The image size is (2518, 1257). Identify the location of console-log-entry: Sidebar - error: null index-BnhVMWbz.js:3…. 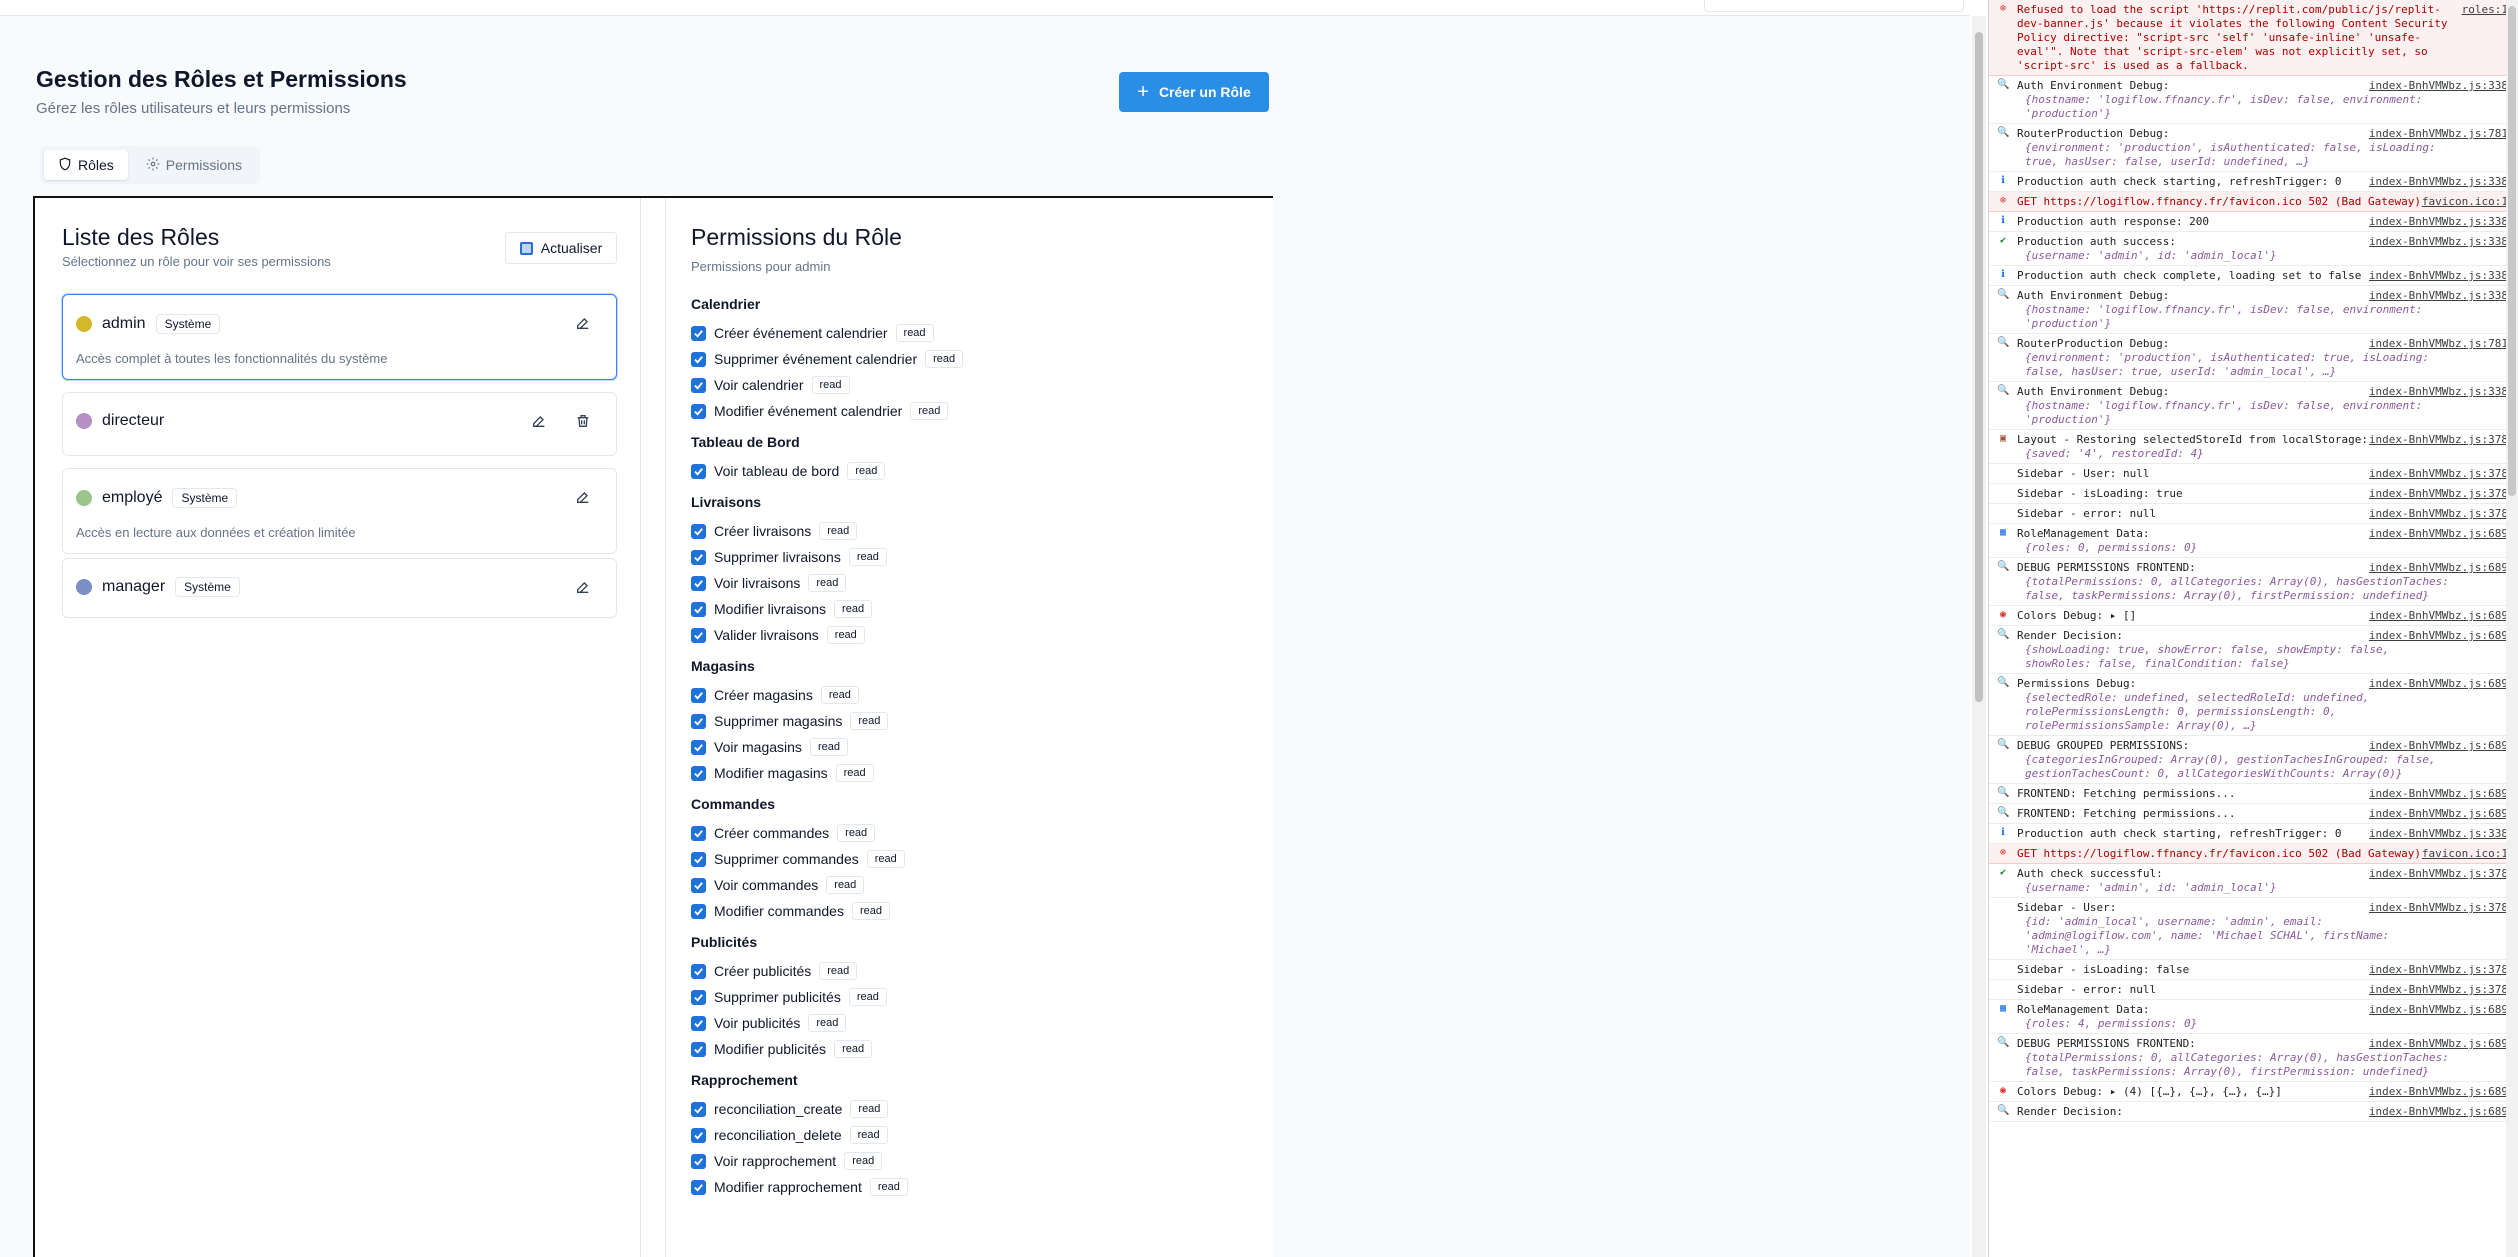
(2253, 990).